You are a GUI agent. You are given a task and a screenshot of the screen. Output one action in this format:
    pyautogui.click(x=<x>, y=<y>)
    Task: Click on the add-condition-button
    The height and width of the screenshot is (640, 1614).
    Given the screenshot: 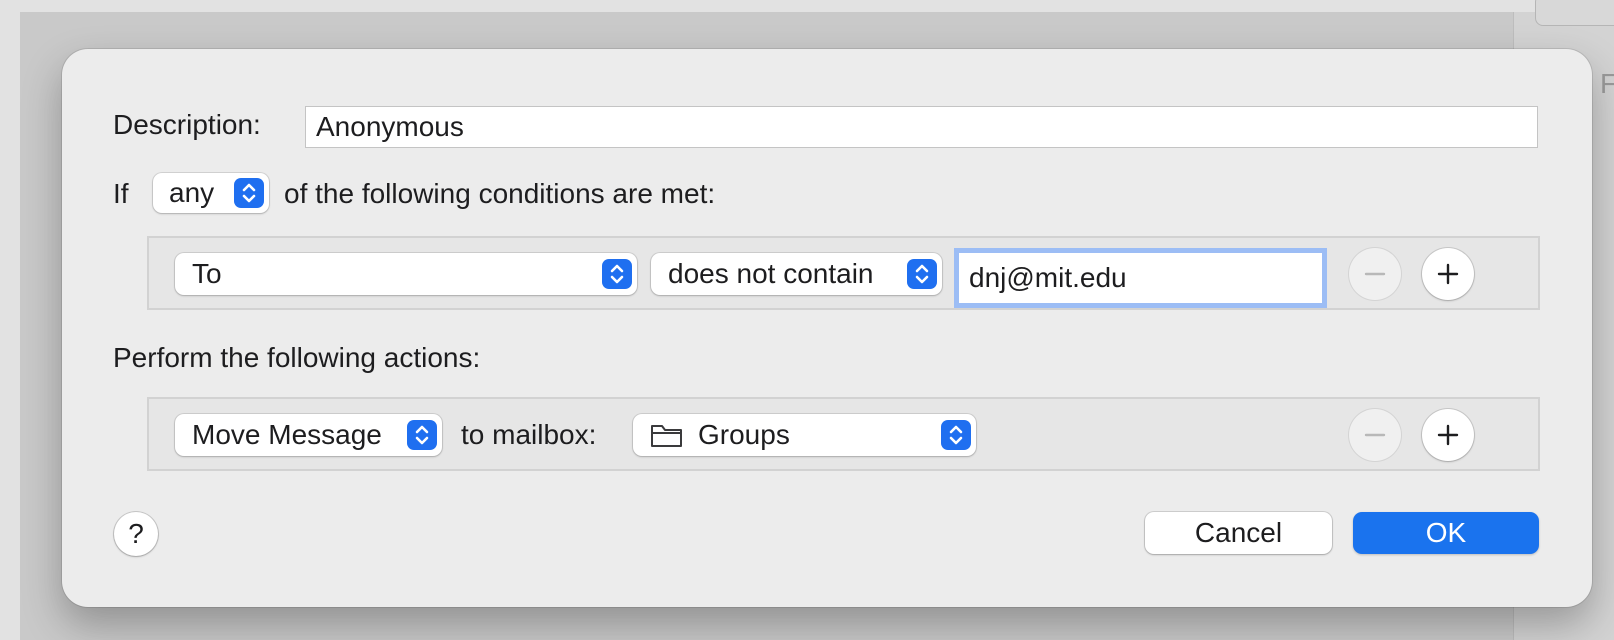 What is the action you would take?
    pyautogui.click(x=1448, y=274)
    